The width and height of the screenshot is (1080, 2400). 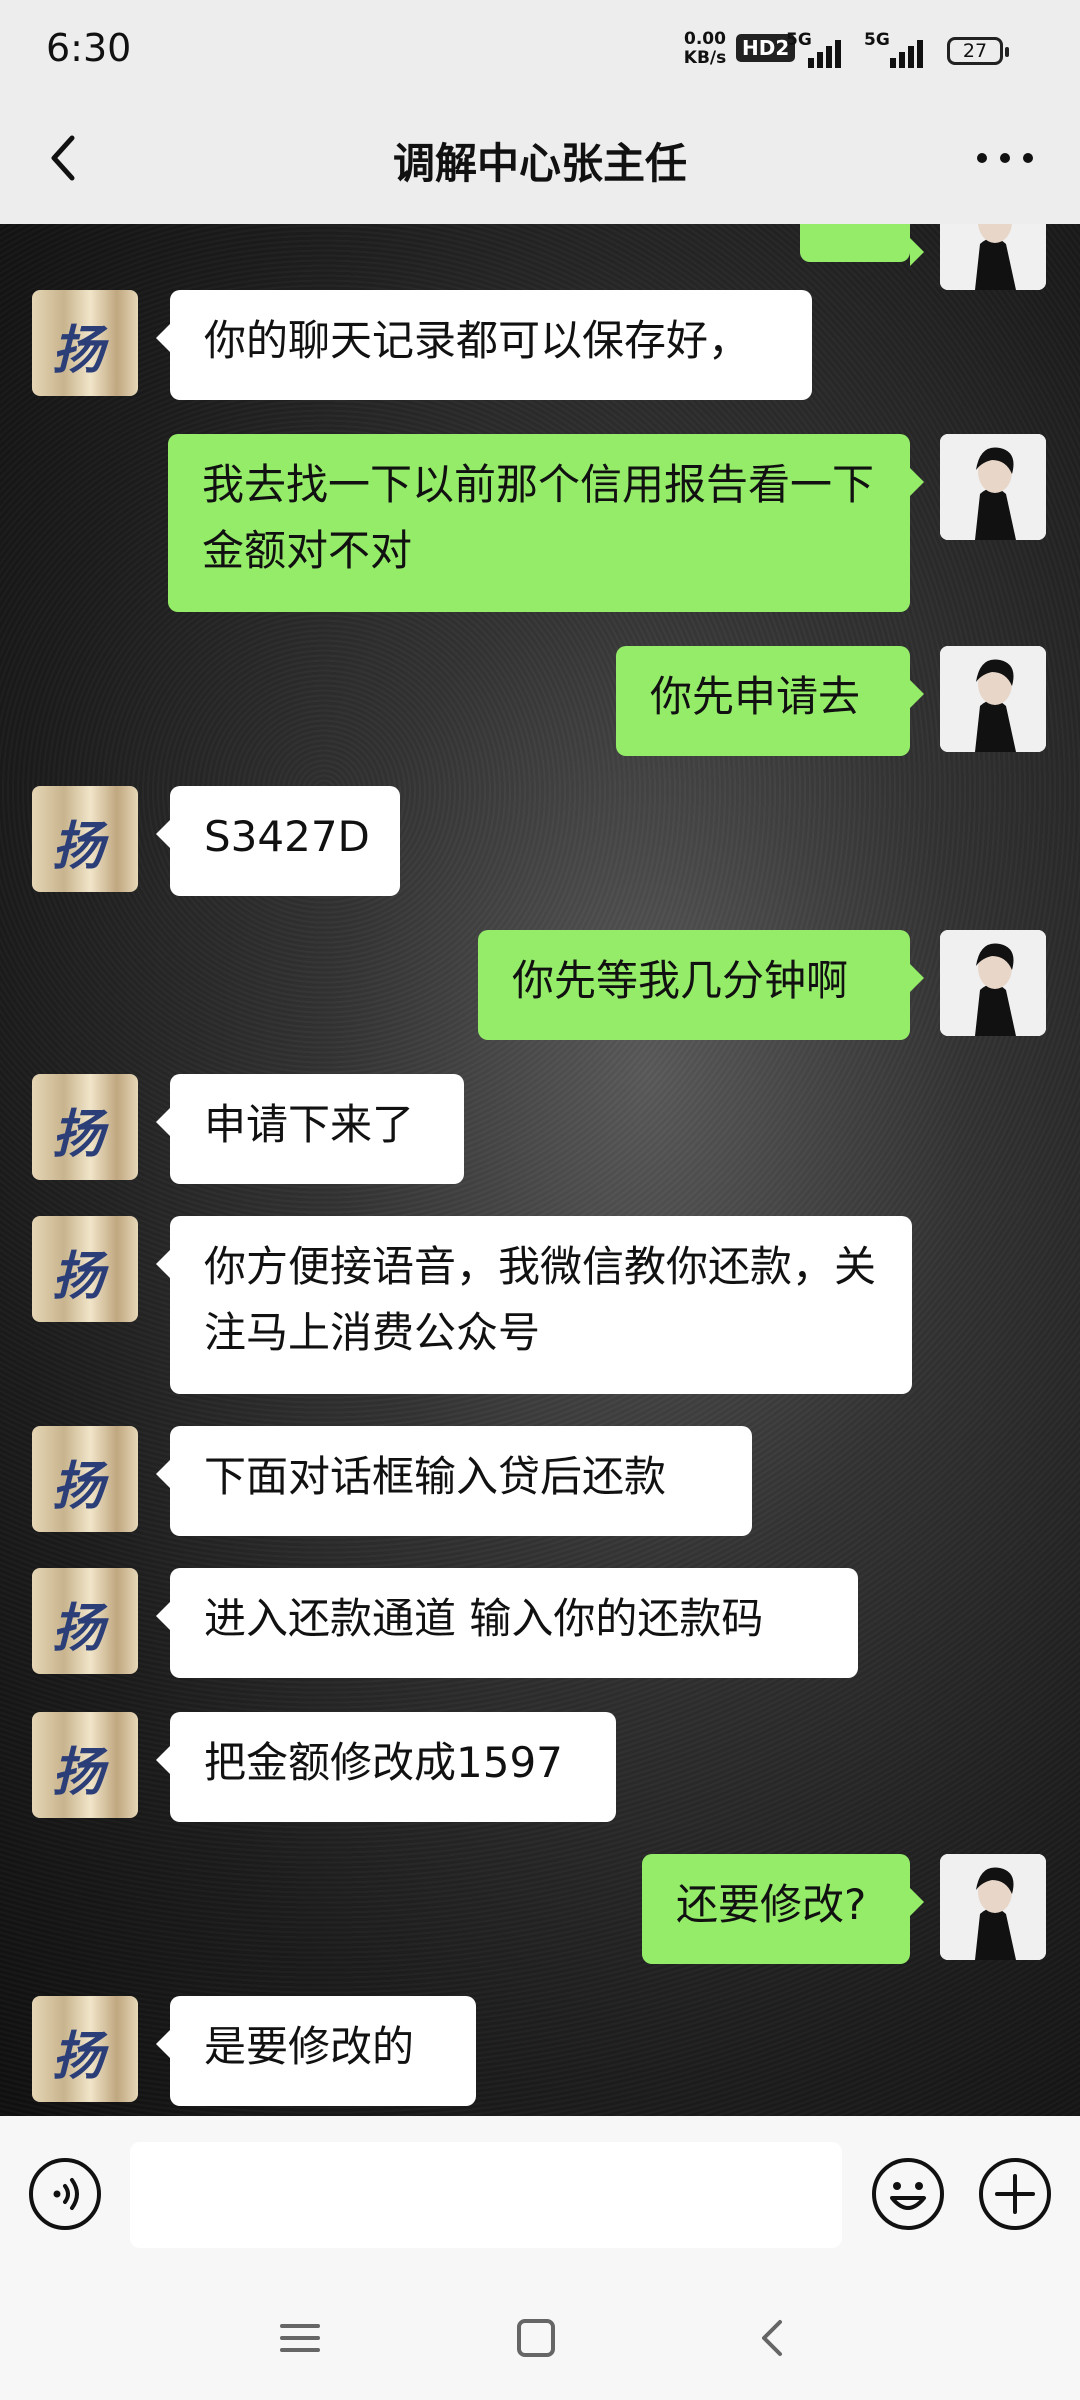 What do you see at coordinates (862, 245) in the screenshot?
I see `partial-bubble` at bounding box center [862, 245].